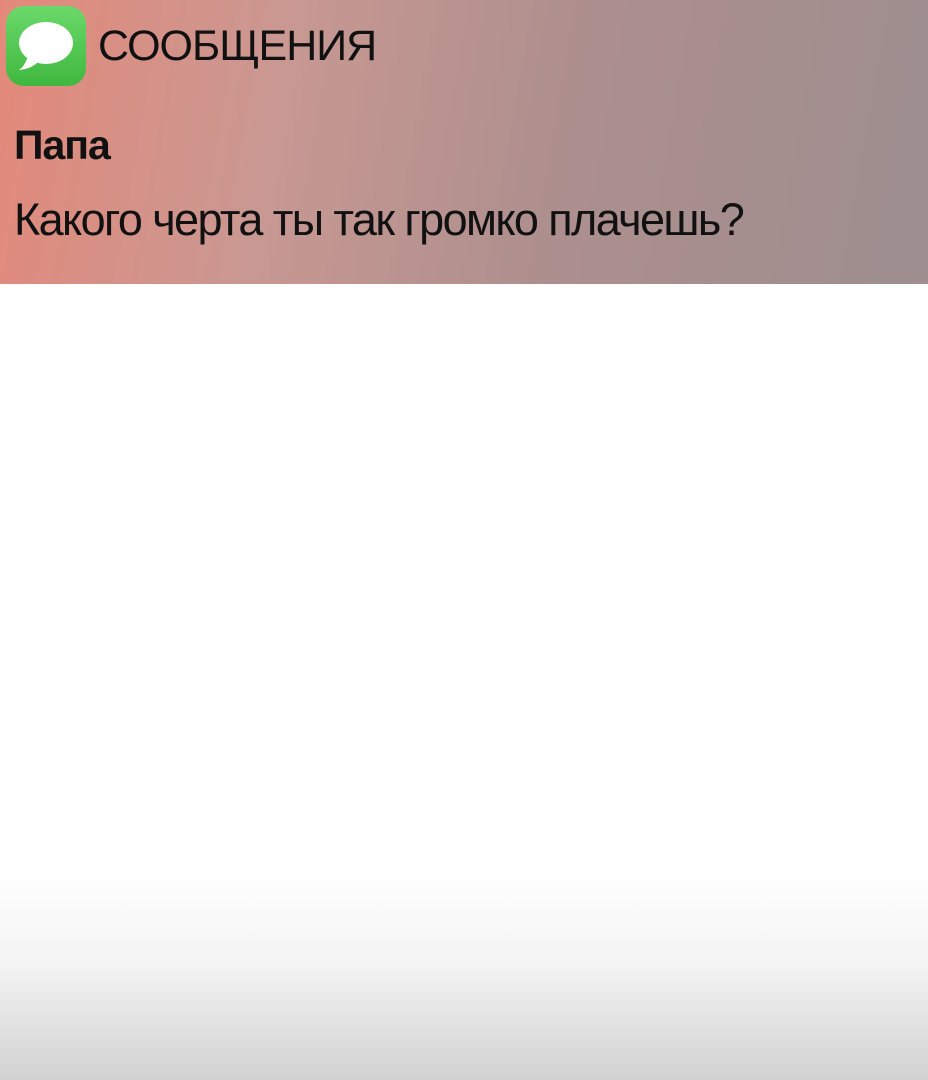 This screenshot has height=1080, width=928. I want to click on speech-bubble-icon, so click(46, 46).